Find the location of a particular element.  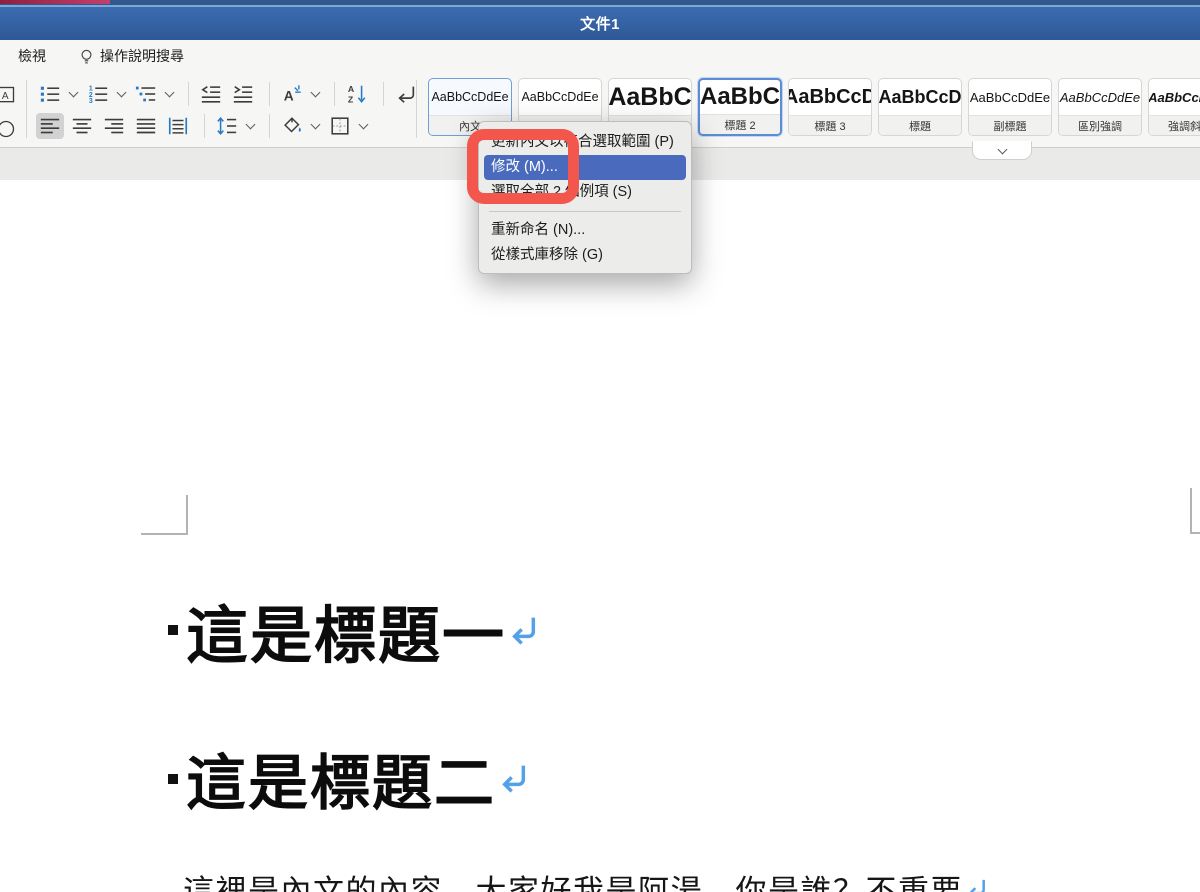

align-right-icon is located at coordinates (114, 126).